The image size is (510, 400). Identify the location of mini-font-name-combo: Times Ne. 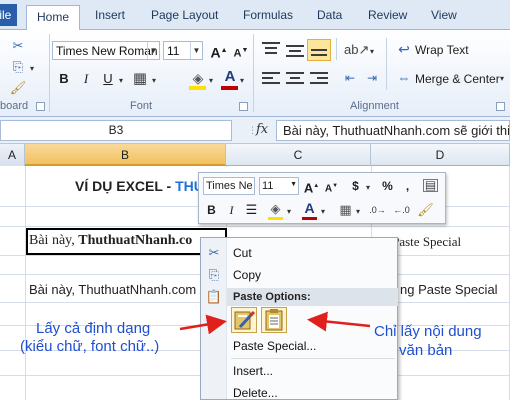
(229, 186).